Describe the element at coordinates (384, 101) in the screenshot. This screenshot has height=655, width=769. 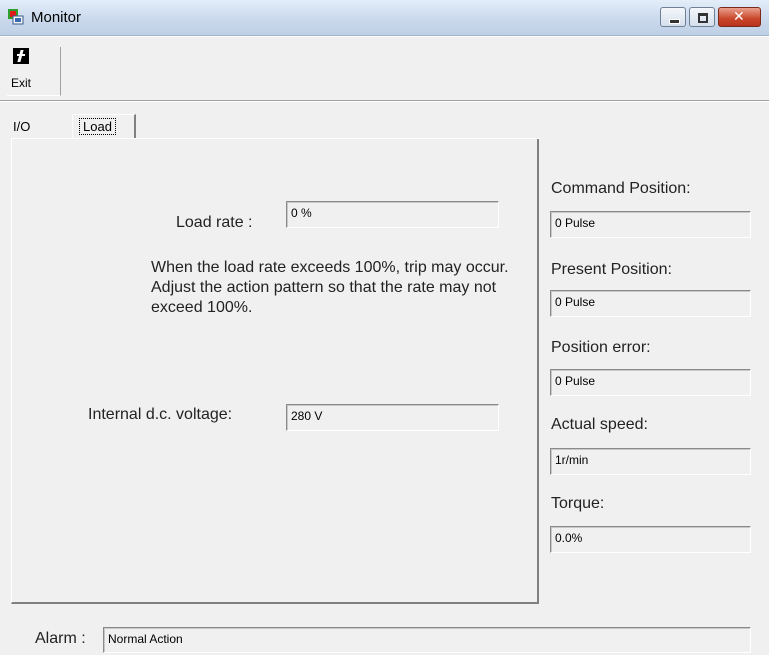
I see `toolbar-separator` at that location.